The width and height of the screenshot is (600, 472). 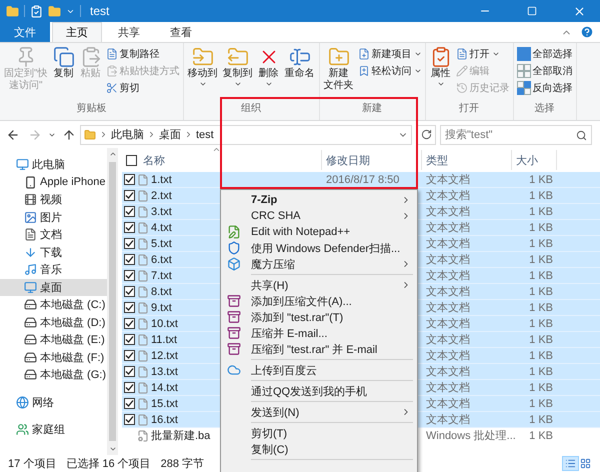 I want to click on file-name: 7.txt, so click(x=161, y=276).